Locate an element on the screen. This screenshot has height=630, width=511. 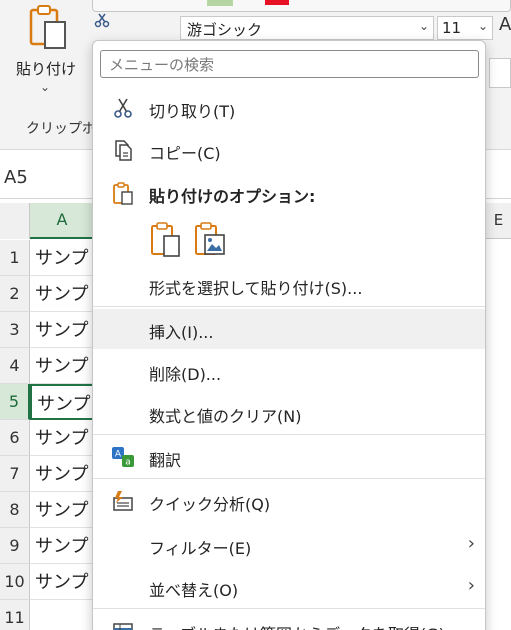
column-header-a: A is located at coordinates (62, 221).